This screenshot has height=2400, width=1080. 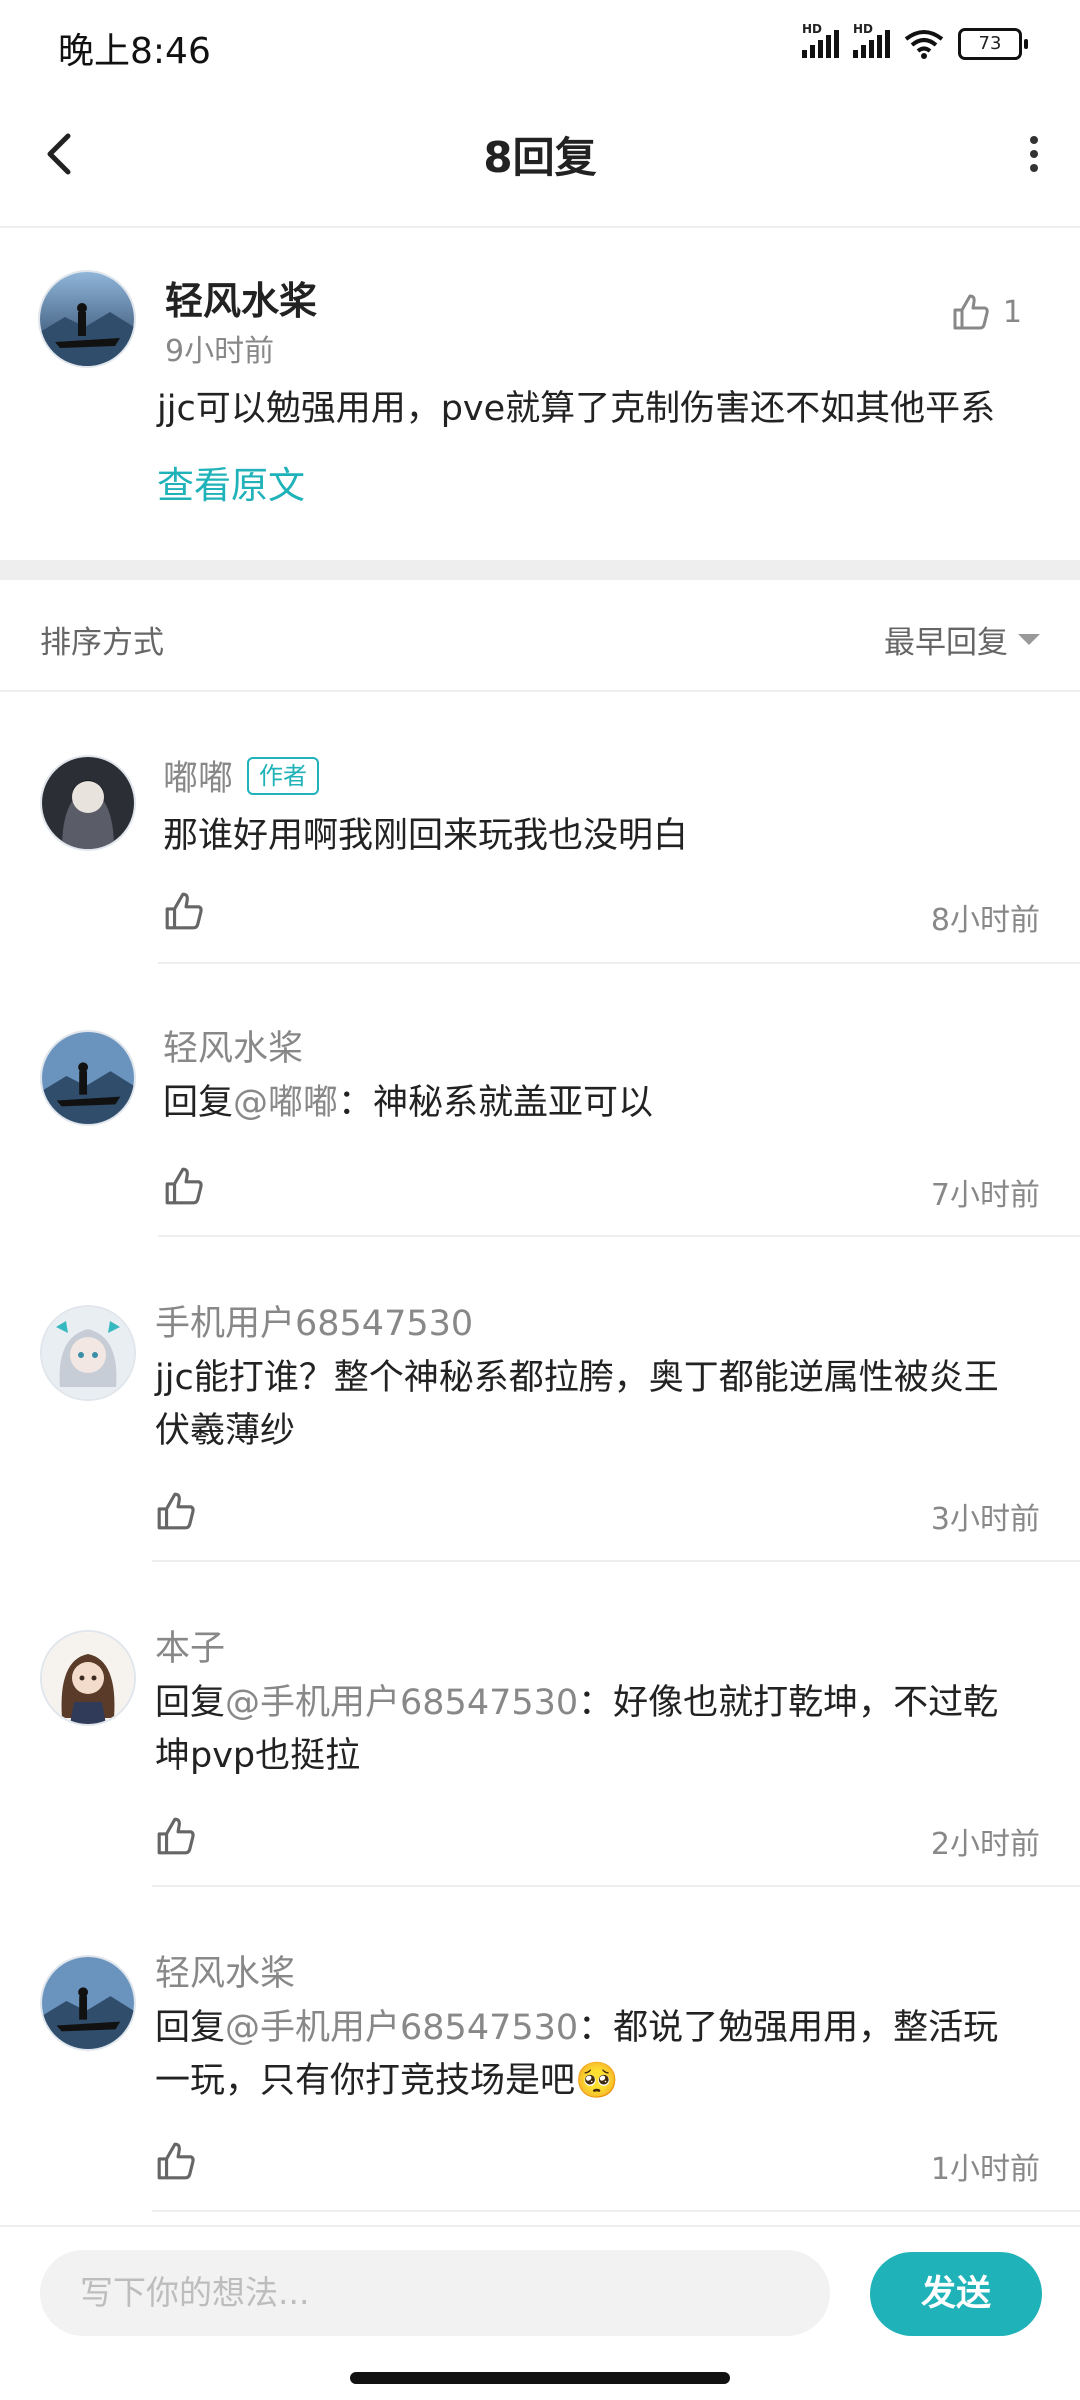 I want to click on sort-selected-value: 最早回复, so click(x=946, y=643).